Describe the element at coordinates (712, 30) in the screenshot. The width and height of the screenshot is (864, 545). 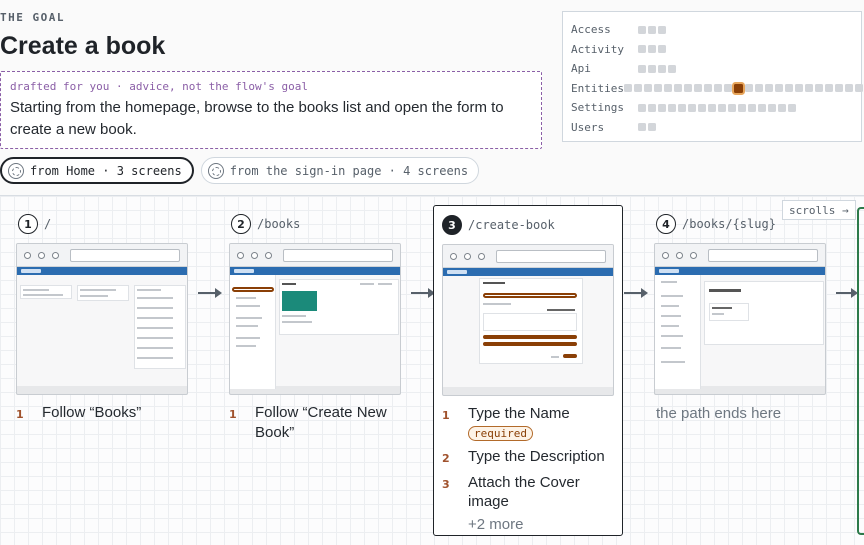
I see `heat-row: Access` at that location.